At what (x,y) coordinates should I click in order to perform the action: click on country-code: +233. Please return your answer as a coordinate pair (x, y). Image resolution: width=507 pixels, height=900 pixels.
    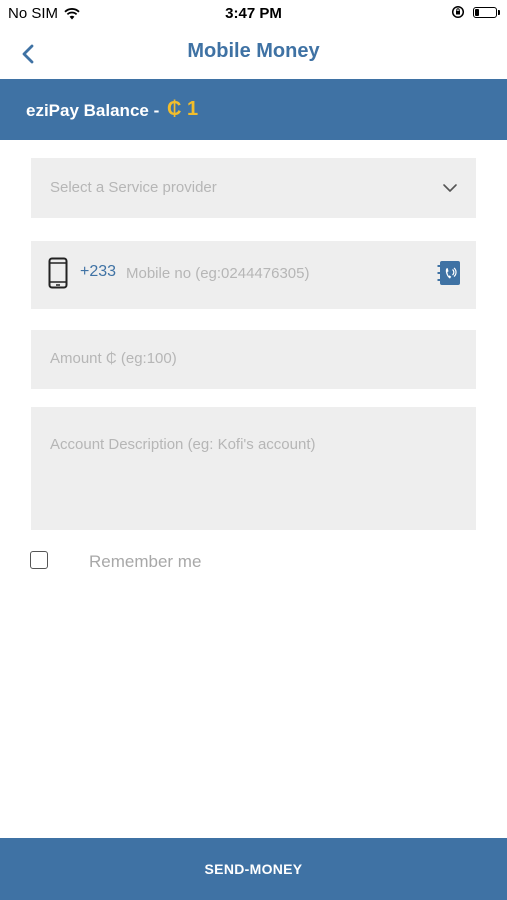
    Looking at the image, I should click on (98, 271).